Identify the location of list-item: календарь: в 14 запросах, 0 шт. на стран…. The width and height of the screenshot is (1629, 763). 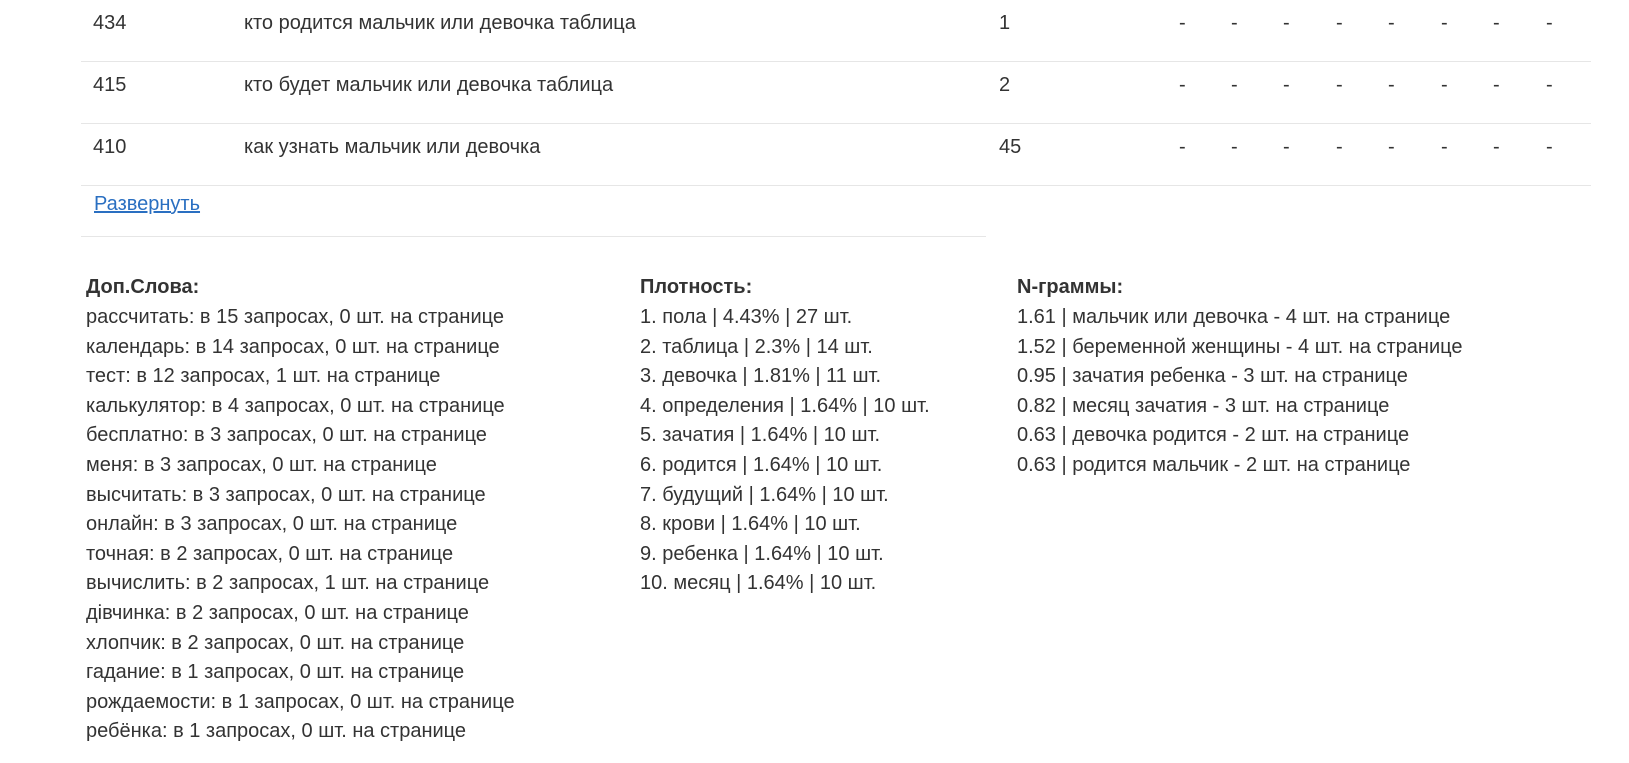
(293, 346).